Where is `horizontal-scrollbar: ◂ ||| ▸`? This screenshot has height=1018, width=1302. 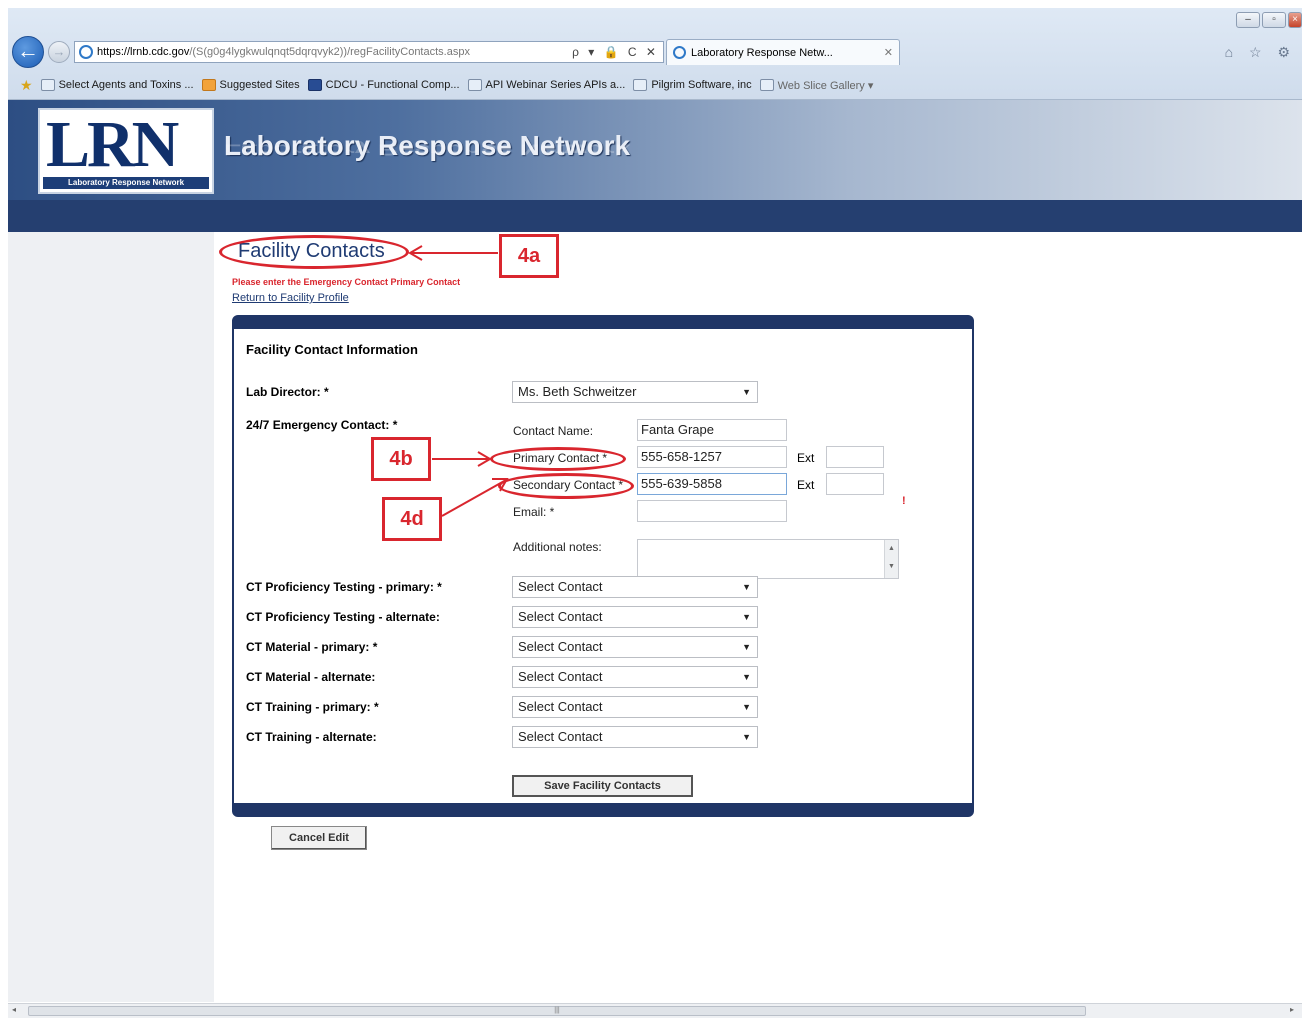 horizontal-scrollbar: ◂ ||| ▸ is located at coordinates (655, 1010).